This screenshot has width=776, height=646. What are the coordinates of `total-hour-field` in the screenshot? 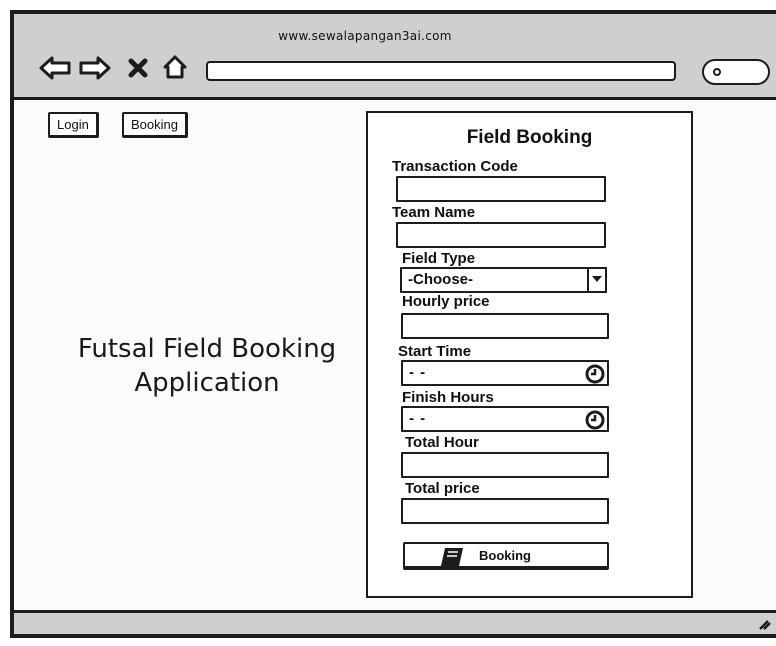 It's located at (505, 465).